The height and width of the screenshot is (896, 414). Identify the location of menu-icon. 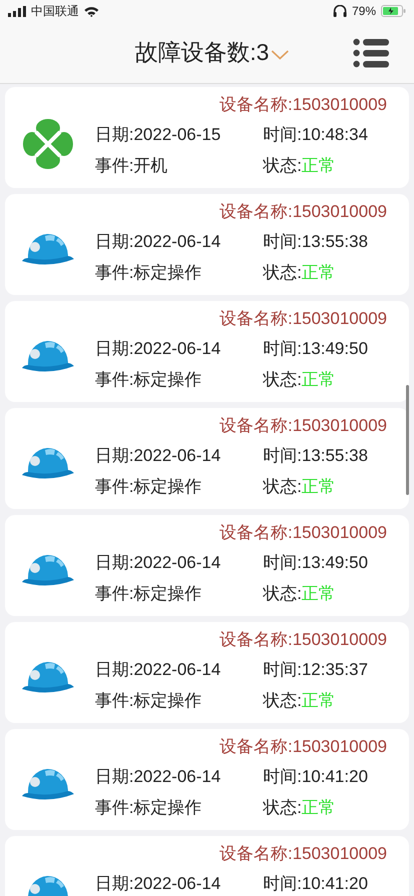
(371, 53).